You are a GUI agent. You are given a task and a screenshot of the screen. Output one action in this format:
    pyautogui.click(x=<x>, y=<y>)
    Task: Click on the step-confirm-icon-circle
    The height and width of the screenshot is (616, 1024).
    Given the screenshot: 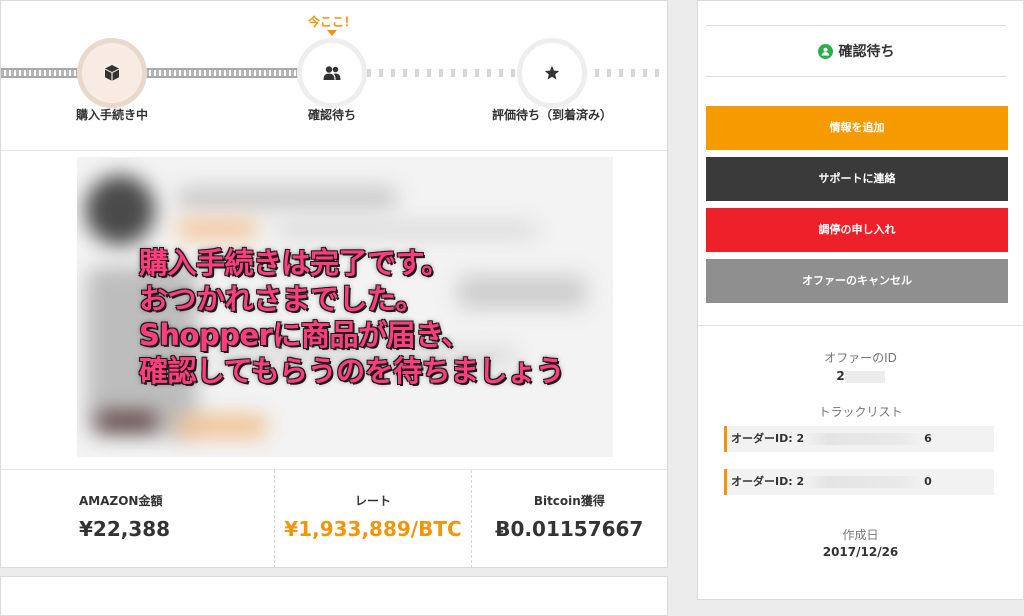 What is the action you would take?
    pyautogui.click(x=332, y=73)
    